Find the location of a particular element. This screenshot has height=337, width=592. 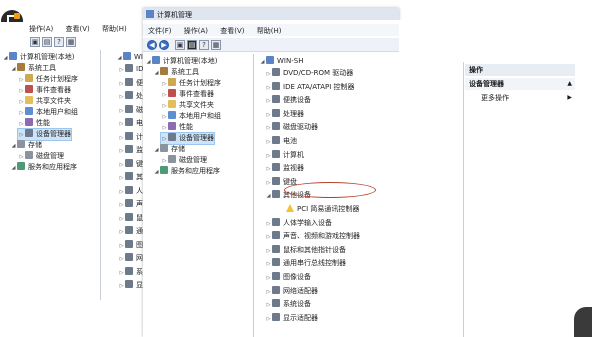

device-category: ▷ 计算机 is located at coordinates (284, 155).